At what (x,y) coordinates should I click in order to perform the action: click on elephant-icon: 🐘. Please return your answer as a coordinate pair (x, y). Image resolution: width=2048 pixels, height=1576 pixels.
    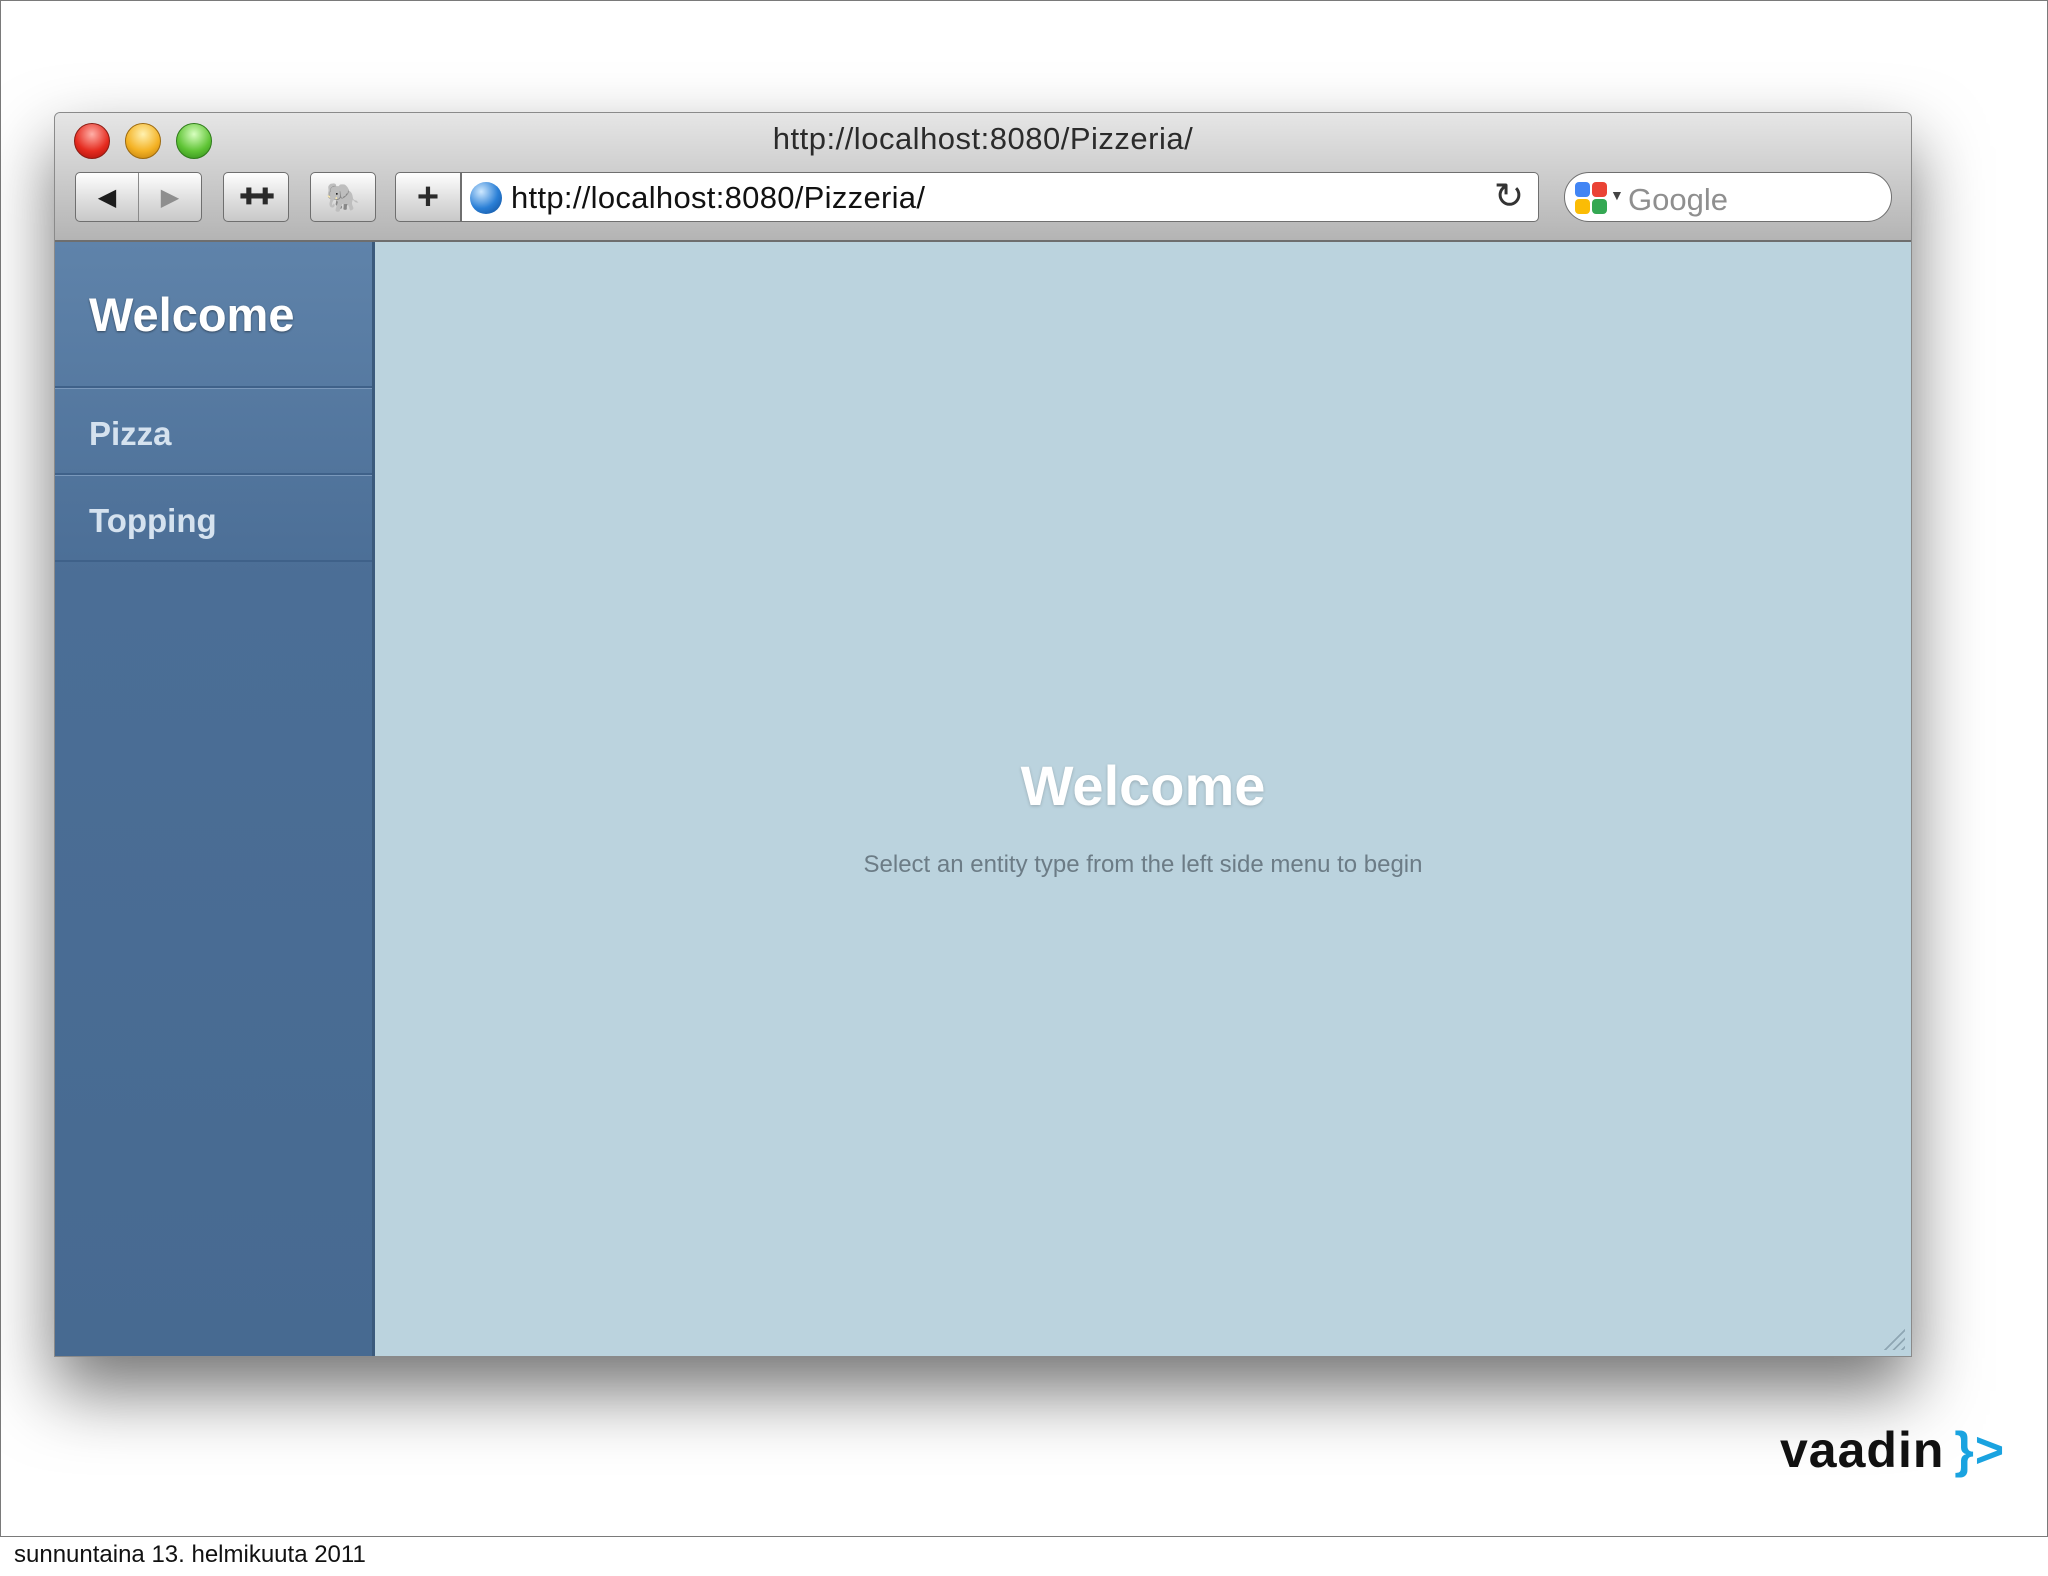
    Looking at the image, I should click on (343, 197).